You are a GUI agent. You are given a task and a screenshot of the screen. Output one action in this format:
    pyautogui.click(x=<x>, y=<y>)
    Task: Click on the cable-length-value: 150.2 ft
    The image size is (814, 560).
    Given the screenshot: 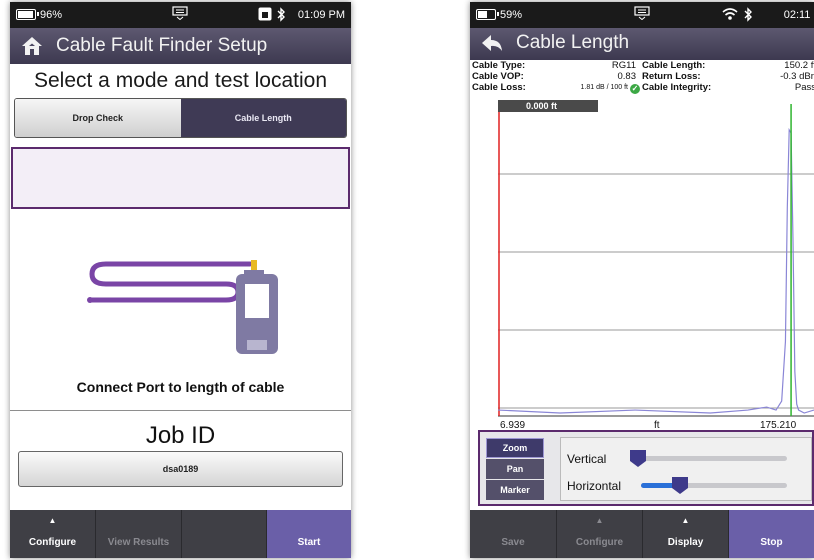 What is the action you would take?
    pyautogui.click(x=799, y=65)
    